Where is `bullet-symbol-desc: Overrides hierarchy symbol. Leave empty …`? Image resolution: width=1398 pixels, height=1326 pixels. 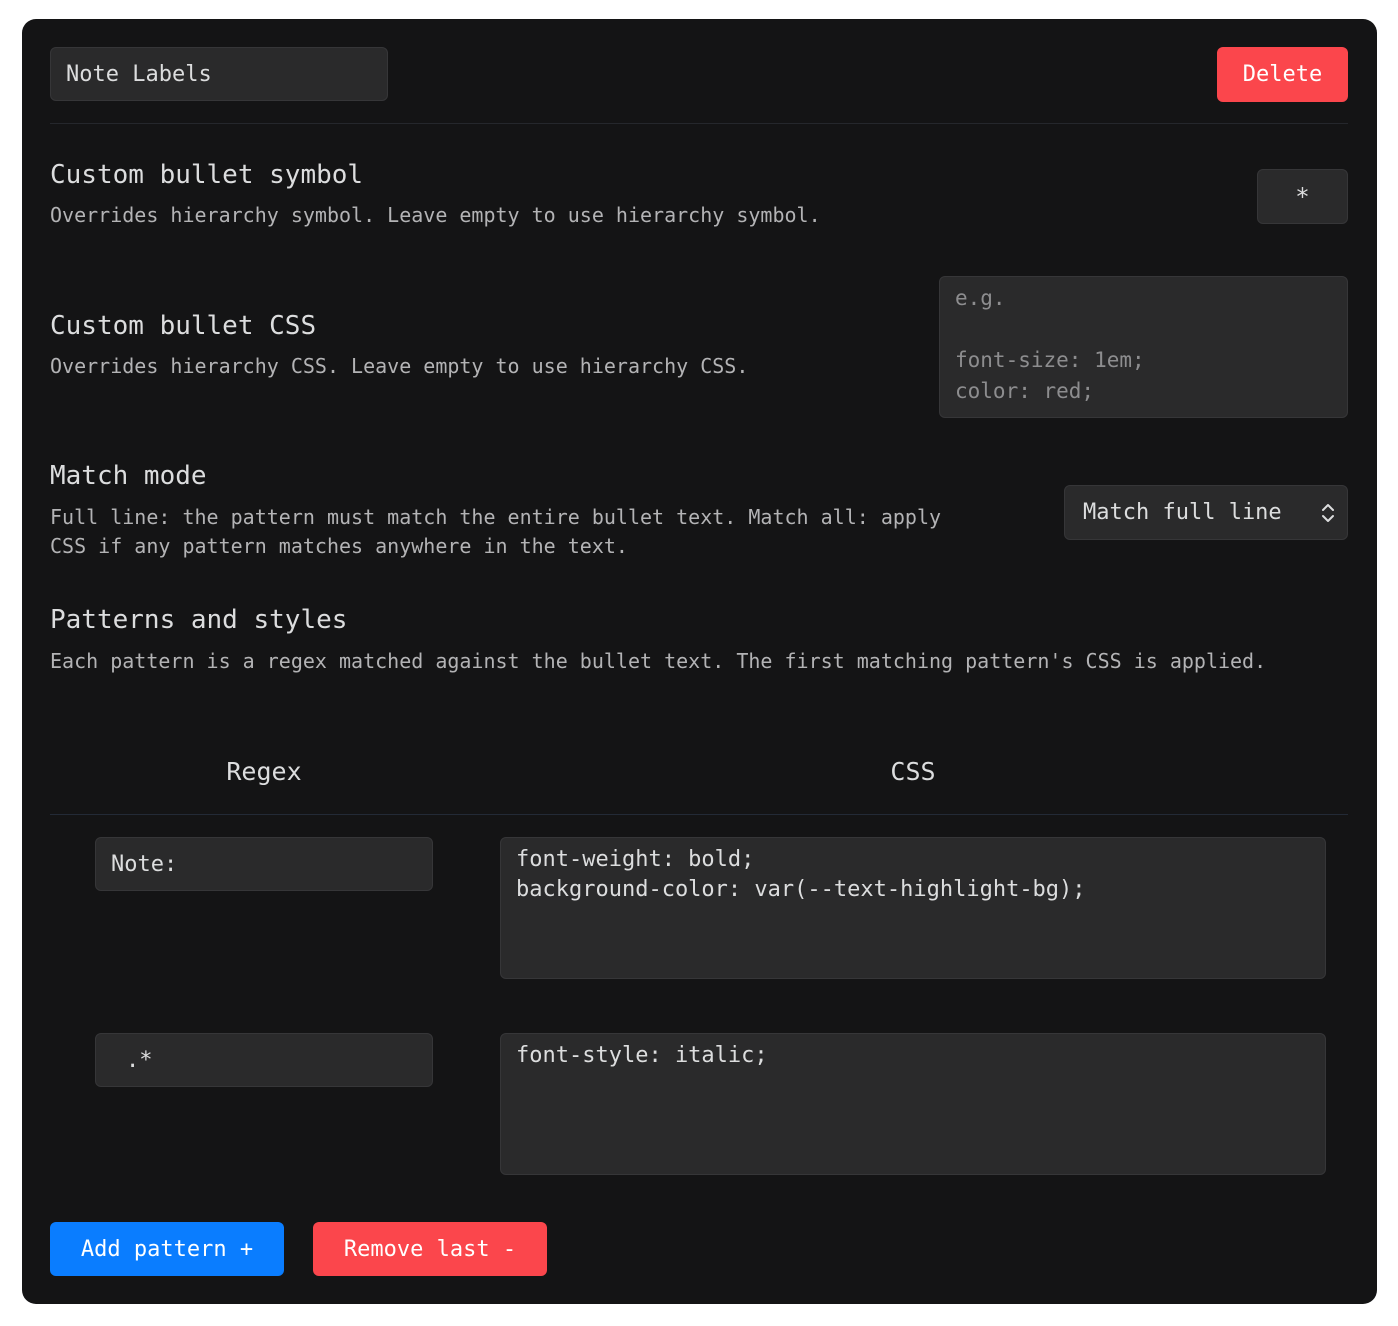
bullet-symbol-desc: Overrides hierarchy symbol. Leave empty … is located at coordinates (435, 215).